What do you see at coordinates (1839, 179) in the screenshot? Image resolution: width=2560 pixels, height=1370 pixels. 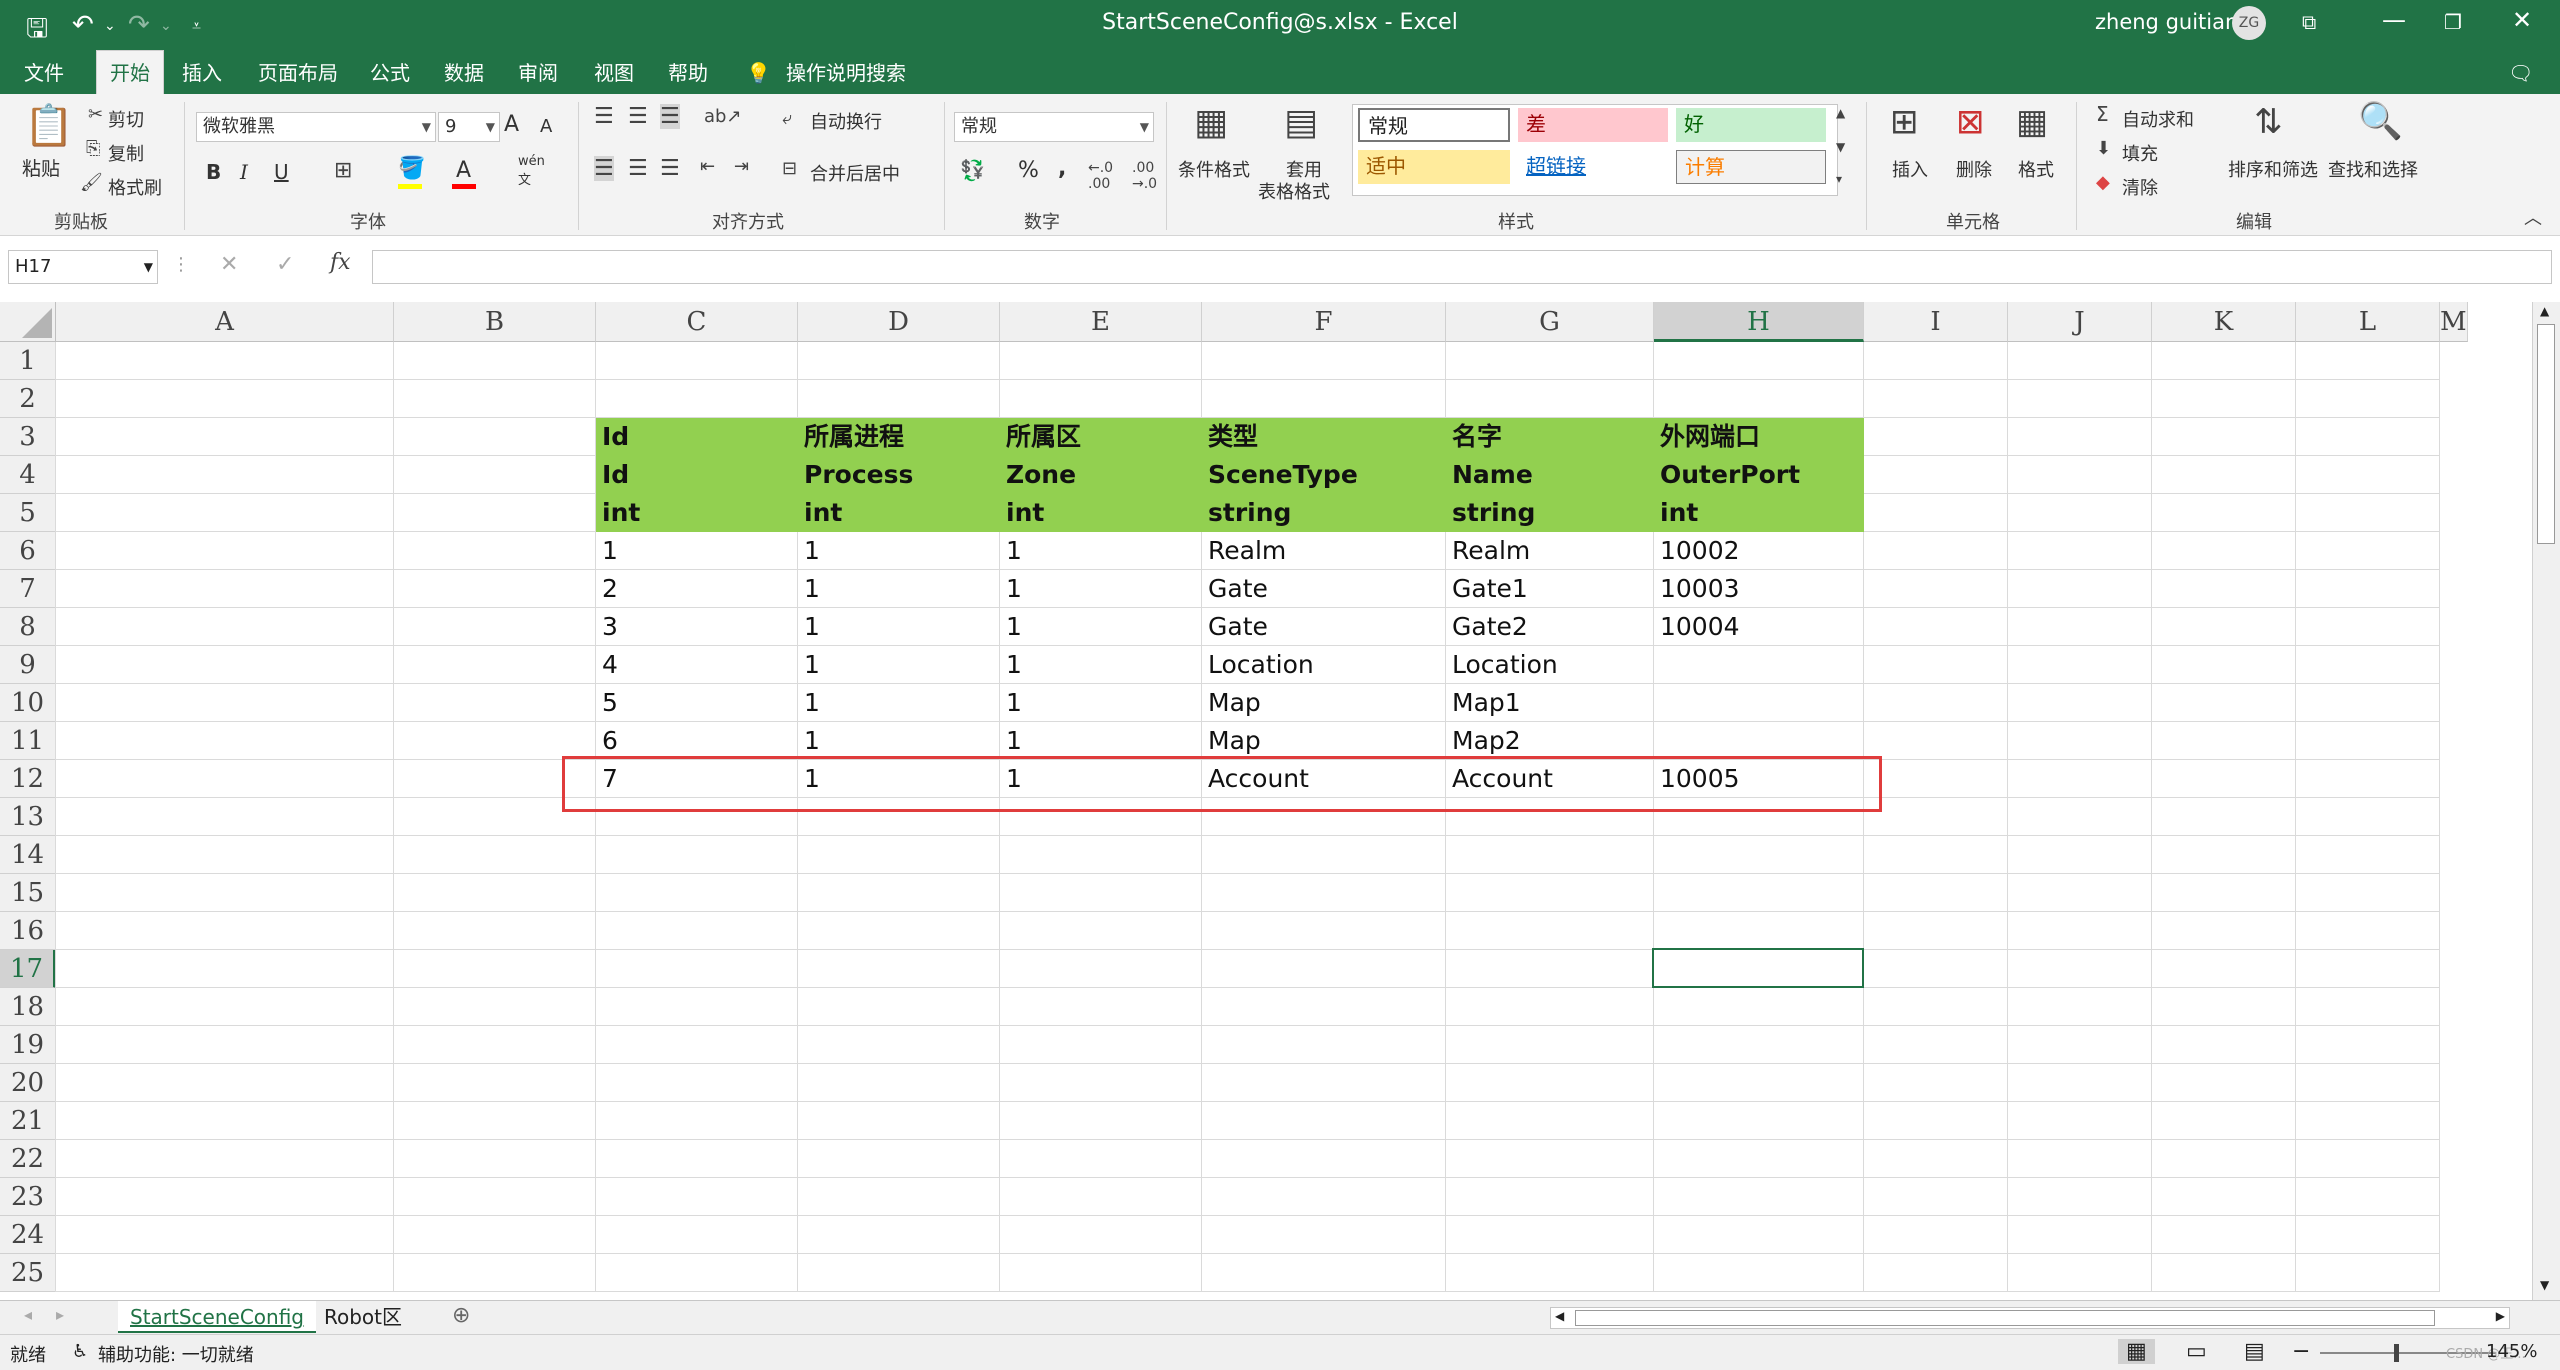 I see `gallery-more-icon: ▾` at bounding box center [1839, 179].